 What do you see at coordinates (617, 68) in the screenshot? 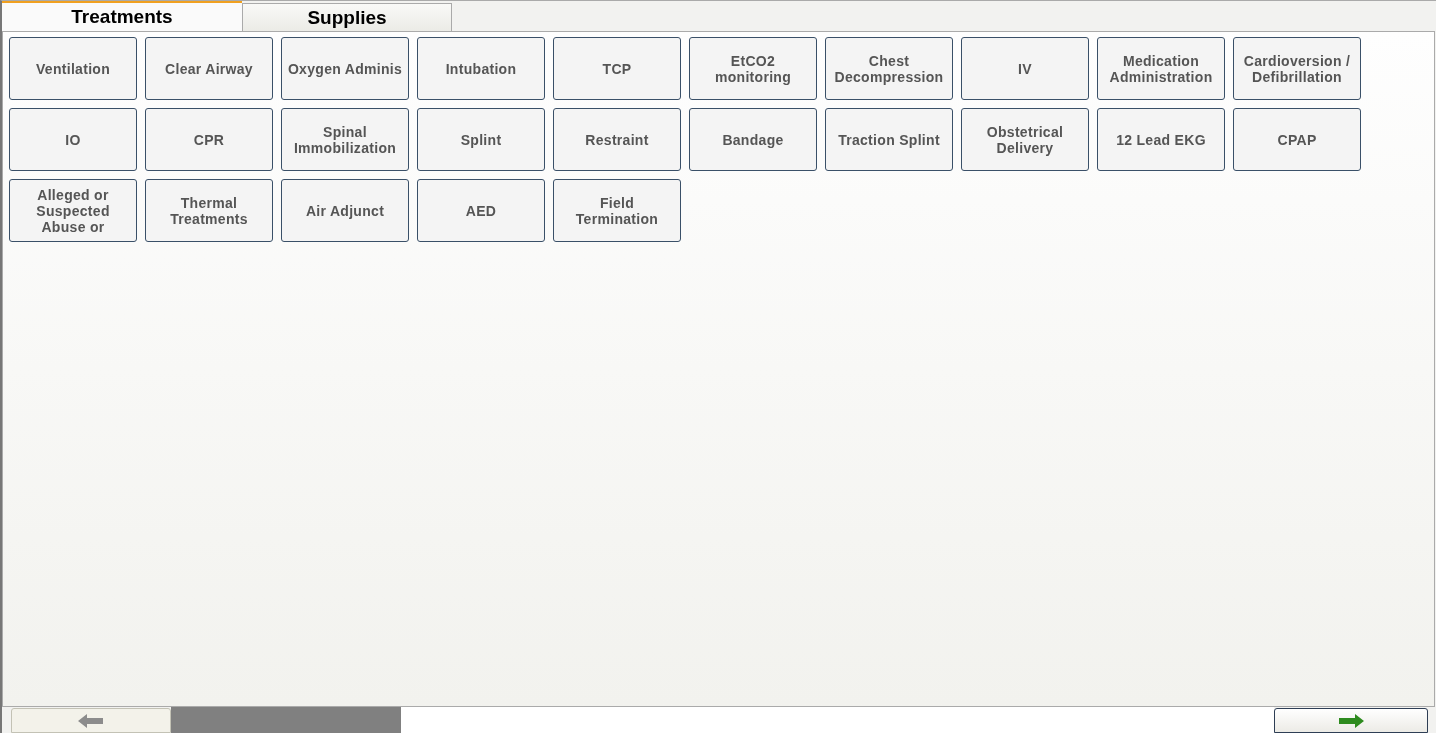
I see `treatment-button: TCP` at bounding box center [617, 68].